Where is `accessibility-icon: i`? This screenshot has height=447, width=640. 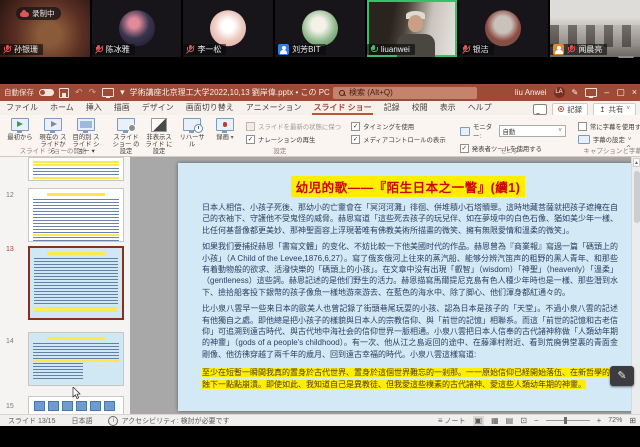
accessibility-icon: i is located at coordinates (113, 420).